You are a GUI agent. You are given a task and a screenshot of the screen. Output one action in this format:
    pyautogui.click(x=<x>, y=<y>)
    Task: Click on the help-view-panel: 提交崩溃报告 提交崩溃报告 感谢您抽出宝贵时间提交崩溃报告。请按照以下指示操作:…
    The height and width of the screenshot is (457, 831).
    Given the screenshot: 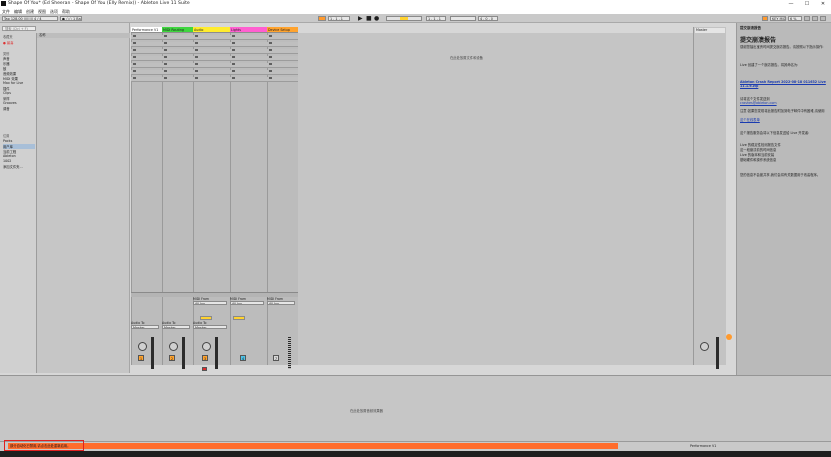 What is the action you would take?
    pyautogui.click(x=783, y=199)
    